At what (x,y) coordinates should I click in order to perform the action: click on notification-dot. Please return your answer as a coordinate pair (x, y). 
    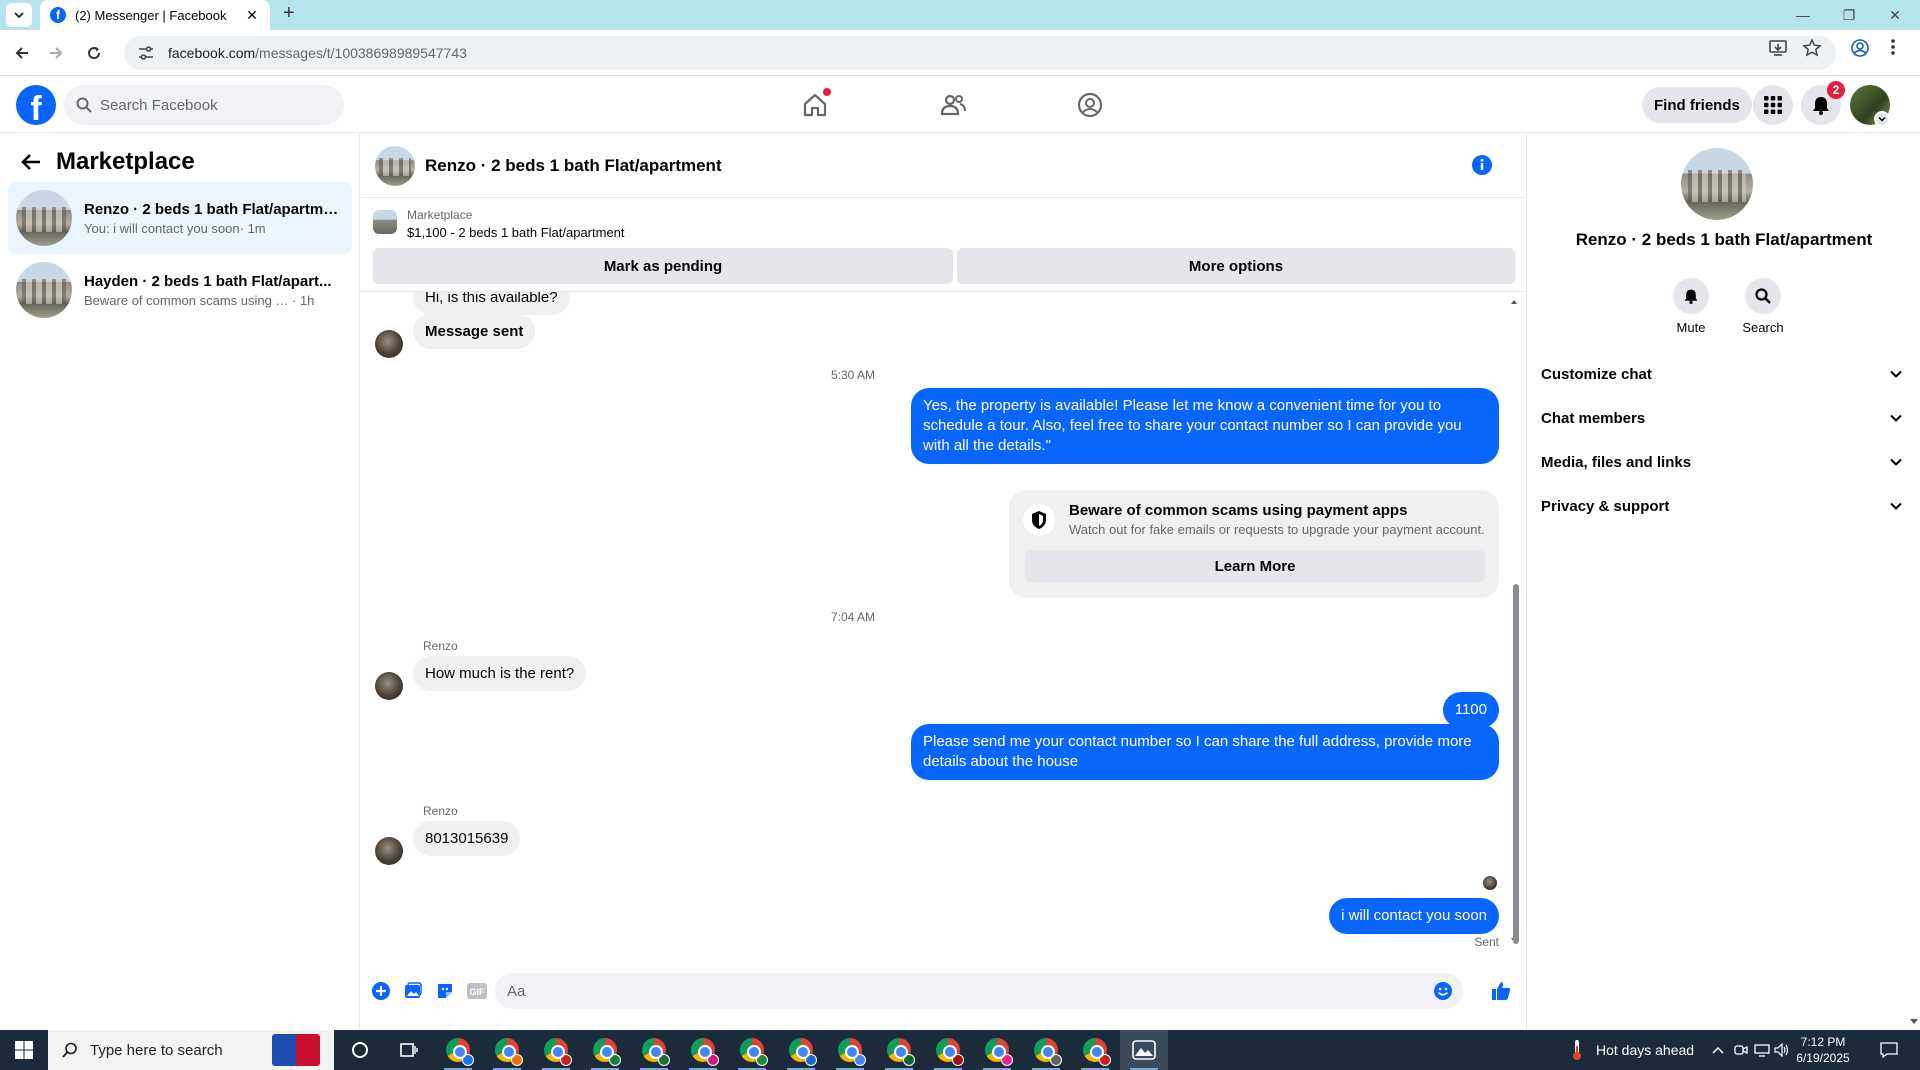
    Looking at the image, I should click on (827, 92).